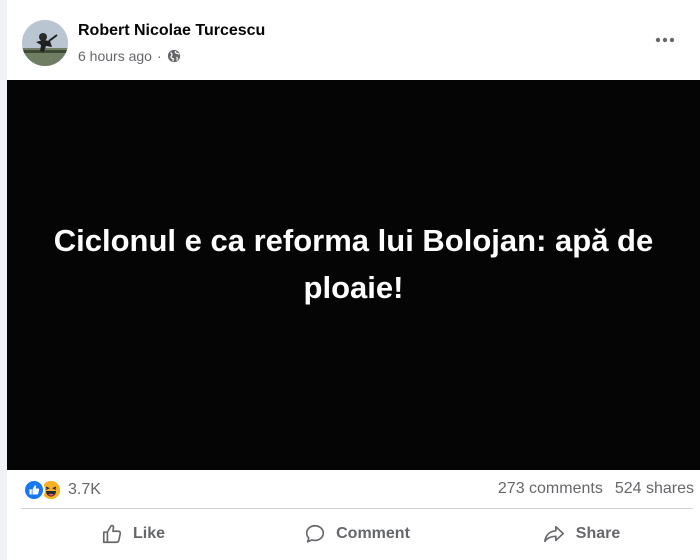 This screenshot has height=560, width=700. Describe the element at coordinates (174, 56) in the screenshot. I see `globe-icon` at that location.